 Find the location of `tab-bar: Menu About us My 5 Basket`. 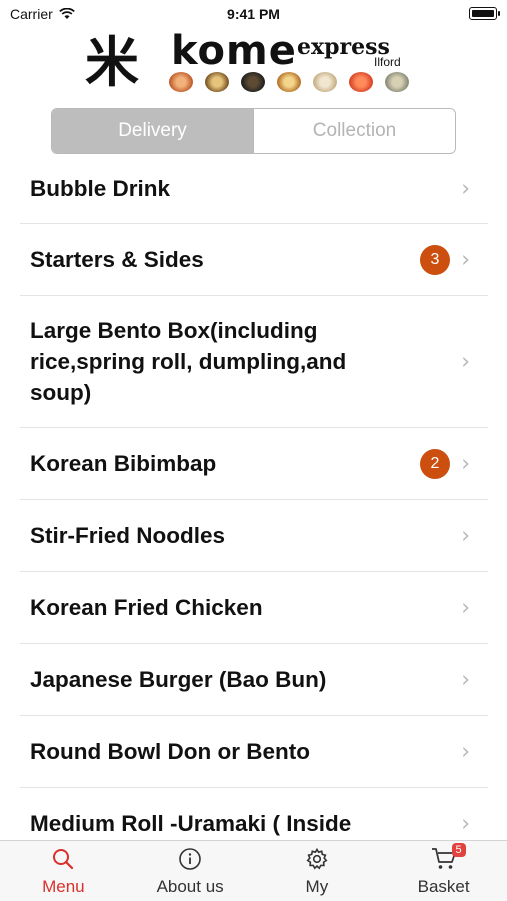

tab-bar: Menu About us My 5 Basket is located at coordinates (253, 870).